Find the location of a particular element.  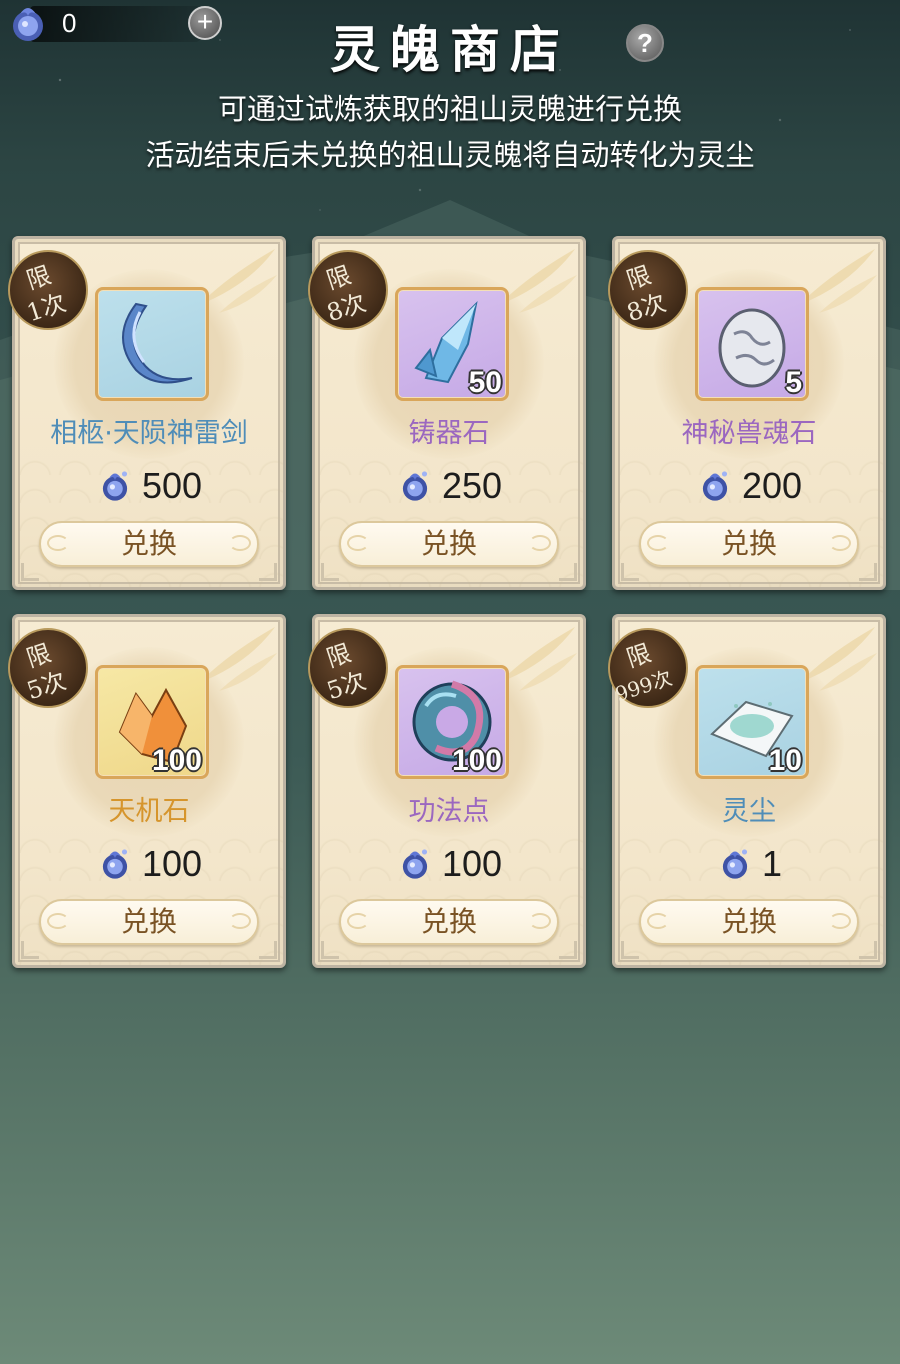

item-icon-frame: 5 is located at coordinates (752, 344).